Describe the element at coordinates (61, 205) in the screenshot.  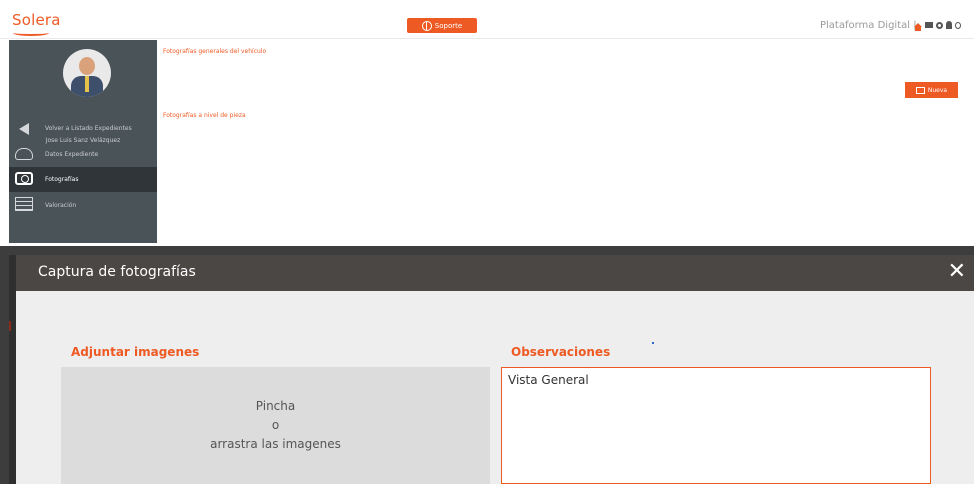
I see `sidebar-item-label: Valoración` at that location.